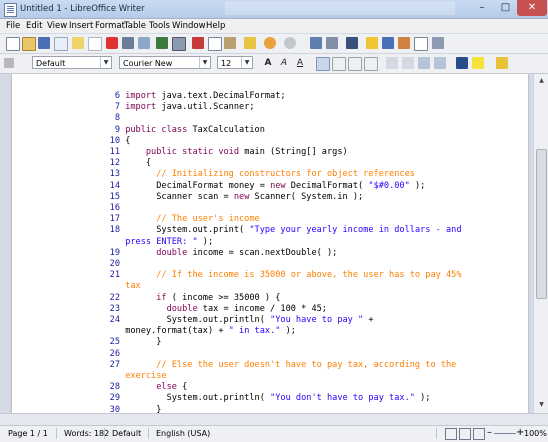 This screenshot has height=442, width=548. Describe the element at coordinates (268, 63) in the screenshot. I see `bold-icon: A` at that location.